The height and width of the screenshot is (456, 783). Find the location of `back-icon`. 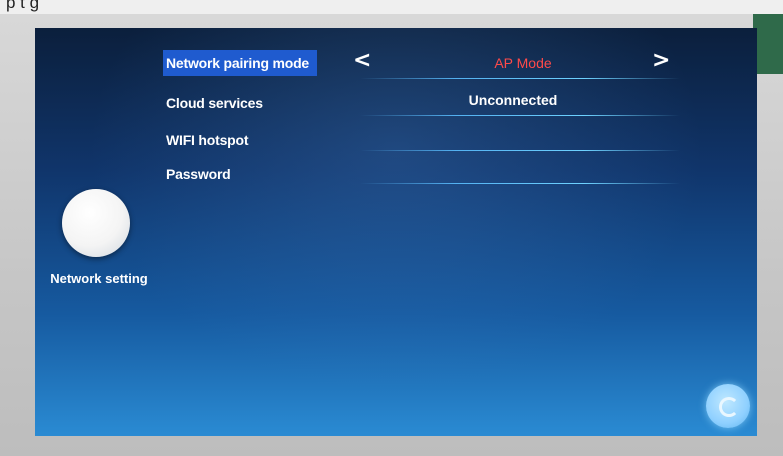

back-icon is located at coordinates (729, 407).